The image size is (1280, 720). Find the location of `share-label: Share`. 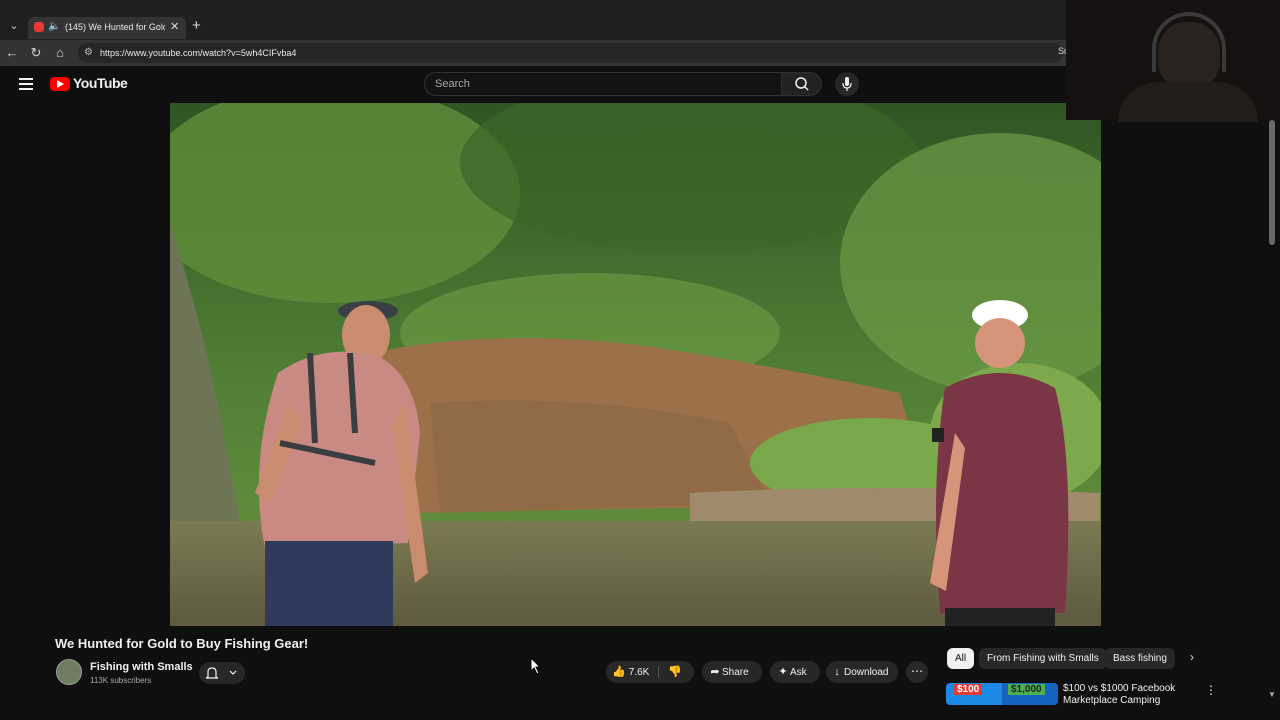

share-label: Share is located at coordinates (735, 672).